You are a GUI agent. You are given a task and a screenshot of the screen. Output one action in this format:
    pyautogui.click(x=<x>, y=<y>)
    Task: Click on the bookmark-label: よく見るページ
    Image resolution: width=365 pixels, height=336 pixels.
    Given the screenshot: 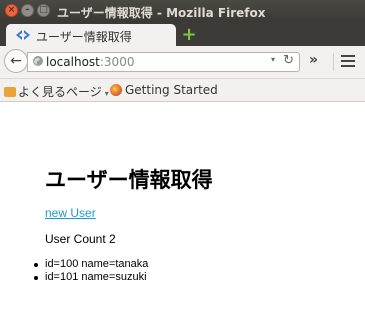 What is the action you would take?
    pyautogui.click(x=60, y=92)
    